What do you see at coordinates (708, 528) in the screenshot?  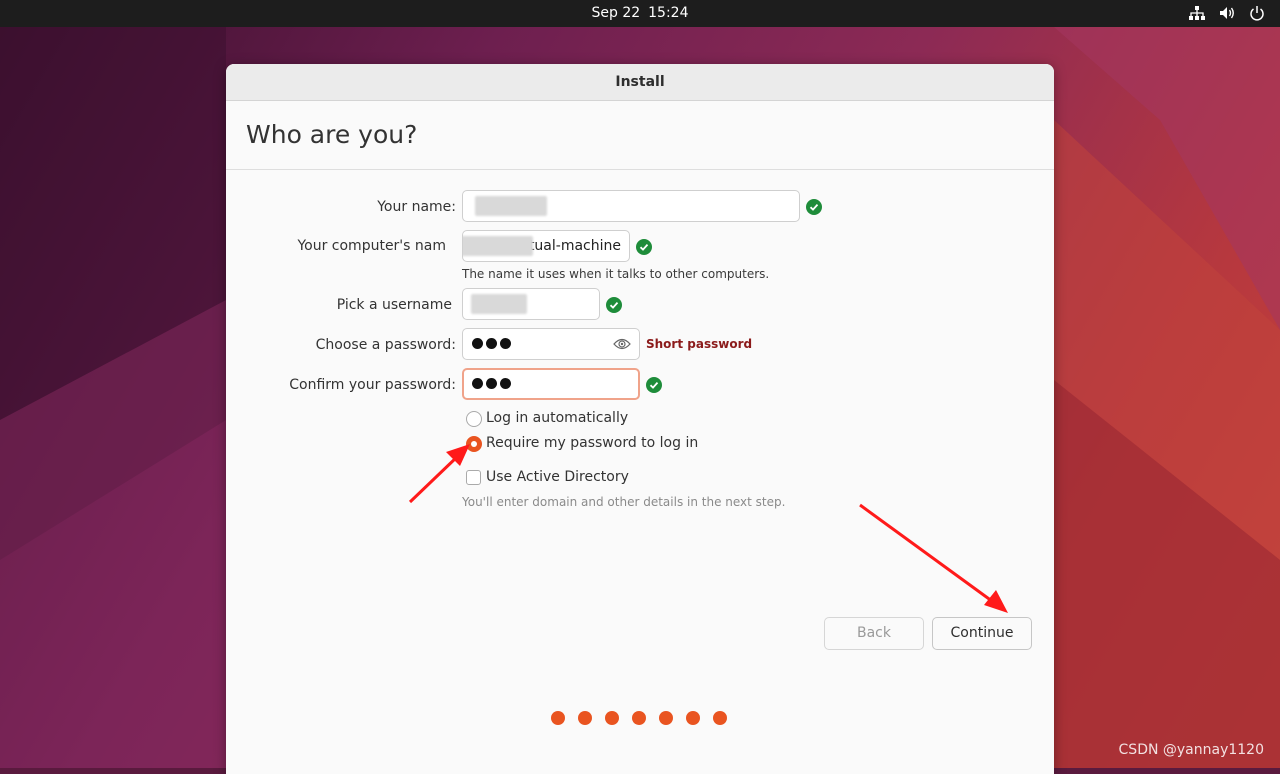 I see `annotation-arrows` at bounding box center [708, 528].